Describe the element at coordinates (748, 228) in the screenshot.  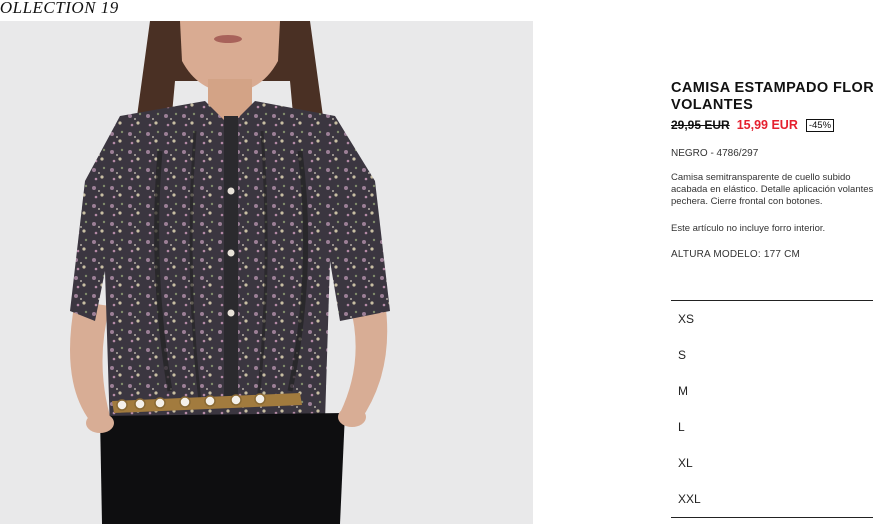
I see `lining-note: Este artículo no incluye forro interior.` at that location.